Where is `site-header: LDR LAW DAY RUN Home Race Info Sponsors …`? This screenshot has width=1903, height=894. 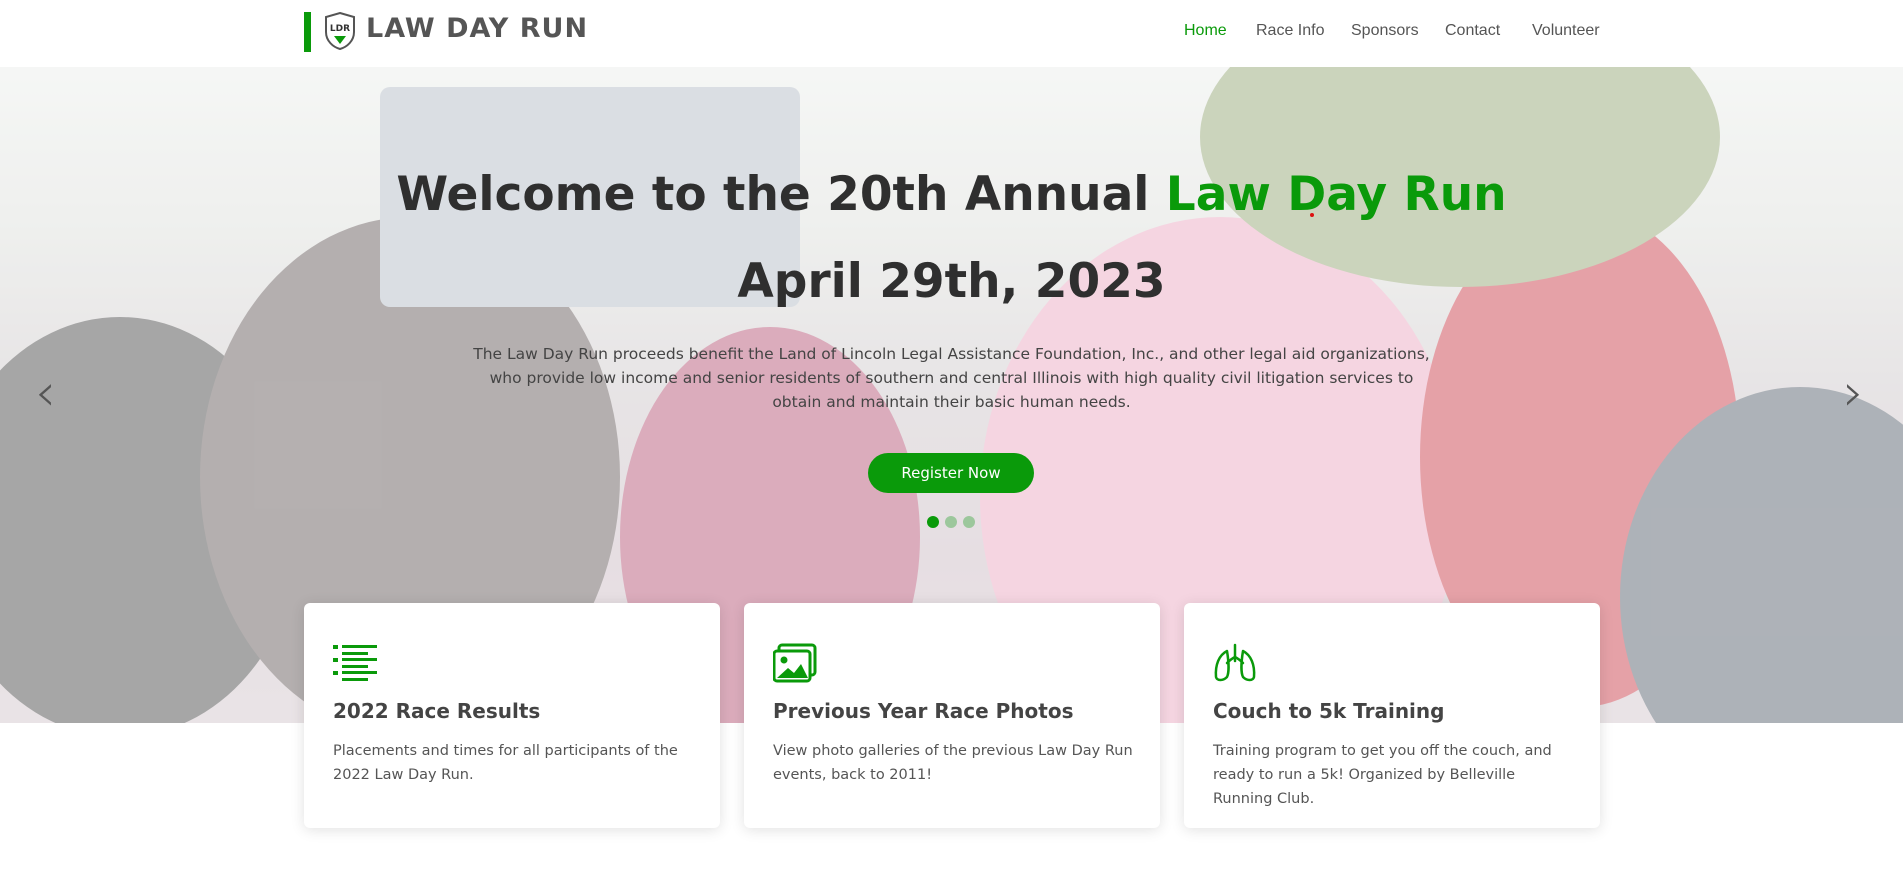 site-header: LDR LAW DAY RUN Home Race Info Sponsors … is located at coordinates (951, 33).